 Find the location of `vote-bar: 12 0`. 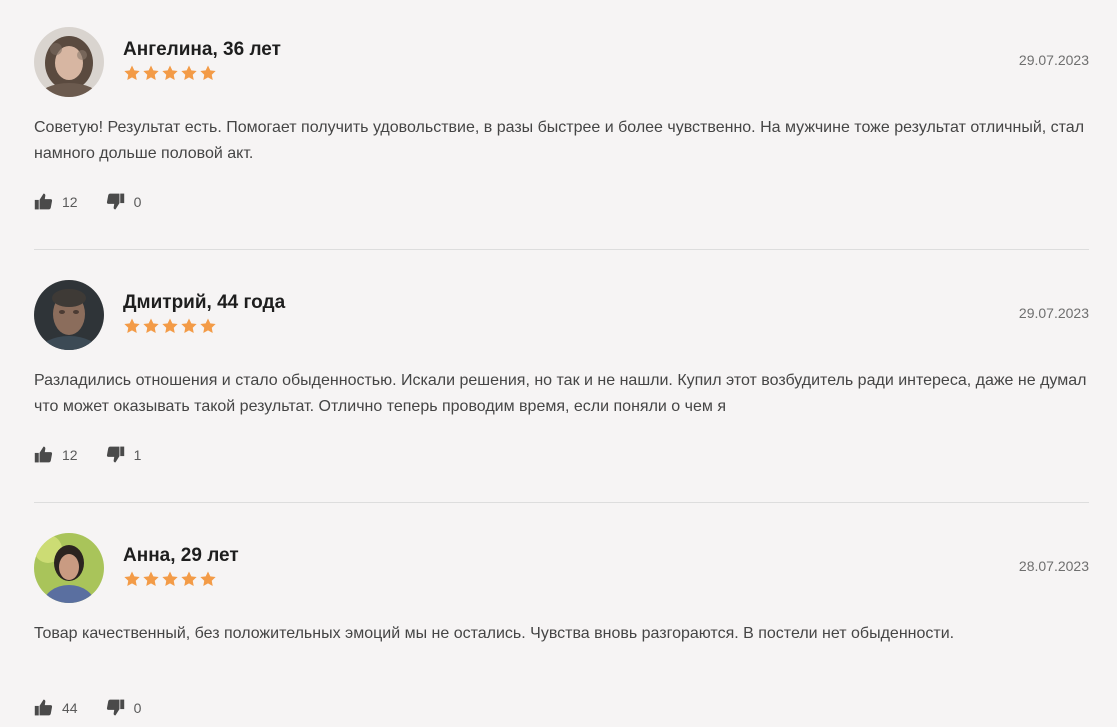

vote-bar: 12 0 is located at coordinates (87, 201).